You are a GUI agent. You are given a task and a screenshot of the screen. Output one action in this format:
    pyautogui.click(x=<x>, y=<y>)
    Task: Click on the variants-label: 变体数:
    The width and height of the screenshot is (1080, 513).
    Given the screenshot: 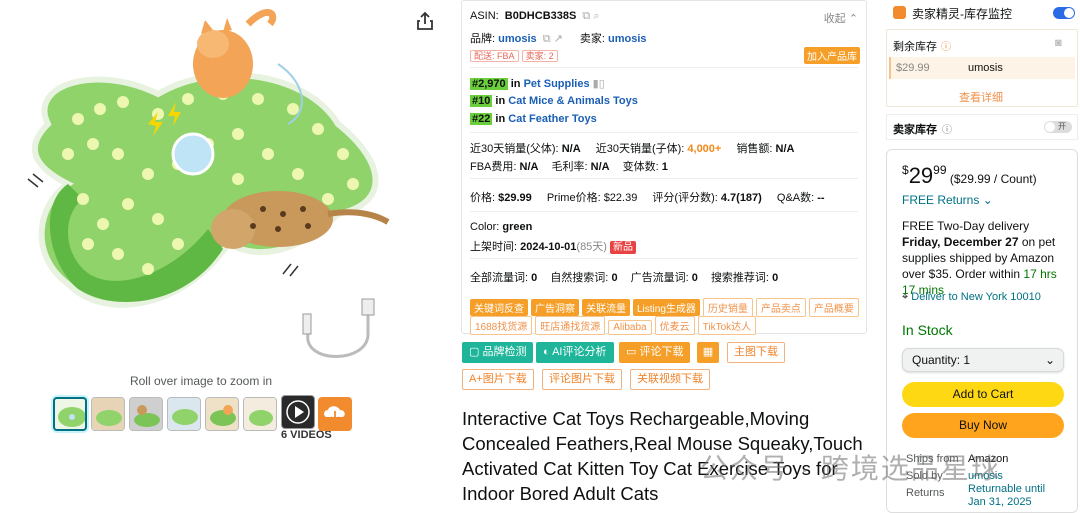 What is the action you would take?
    pyautogui.click(x=640, y=167)
    